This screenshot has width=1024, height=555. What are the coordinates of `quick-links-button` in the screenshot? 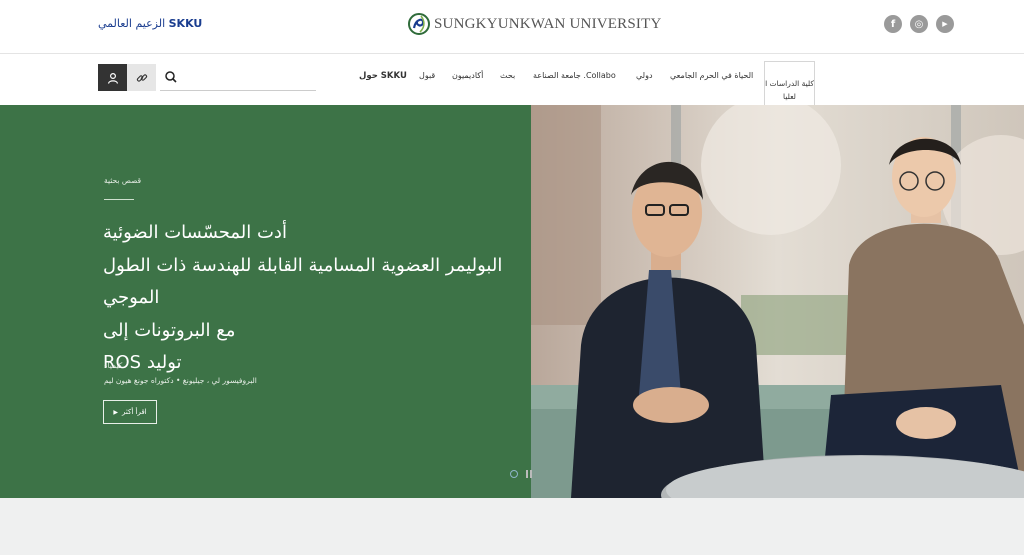 It's located at (141, 77).